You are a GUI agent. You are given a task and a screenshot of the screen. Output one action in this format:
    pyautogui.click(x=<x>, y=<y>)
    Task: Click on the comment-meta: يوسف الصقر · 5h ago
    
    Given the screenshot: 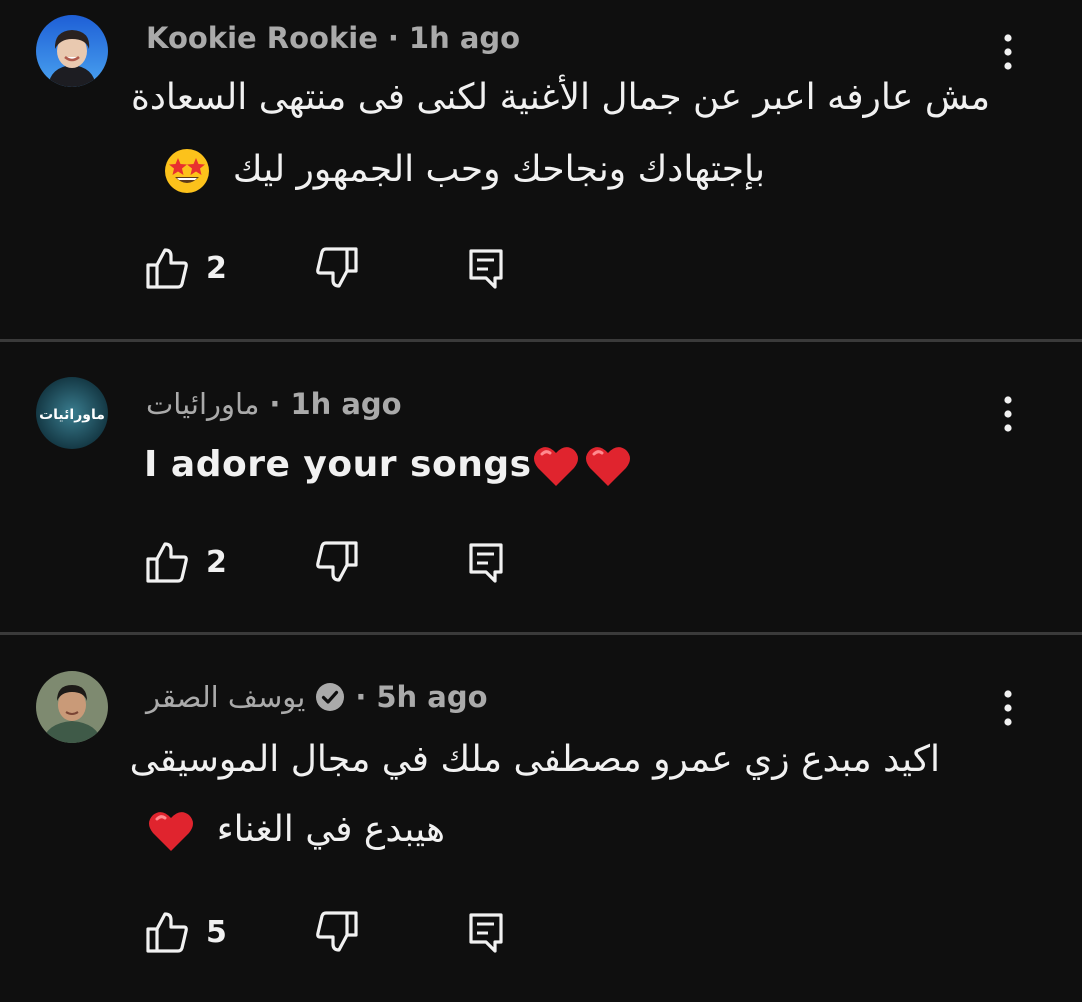 What is the action you would take?
    pyautogui.click(x=317, y=697)
    